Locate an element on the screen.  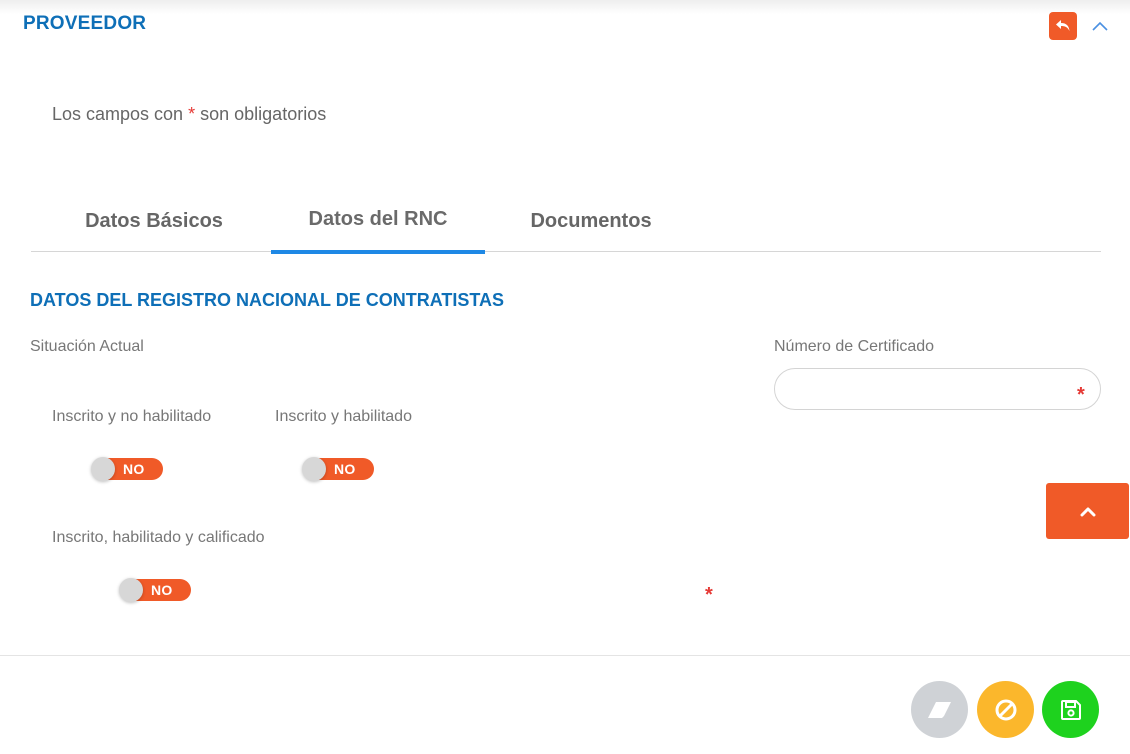
clear-button is located at coordinates (939, 709).